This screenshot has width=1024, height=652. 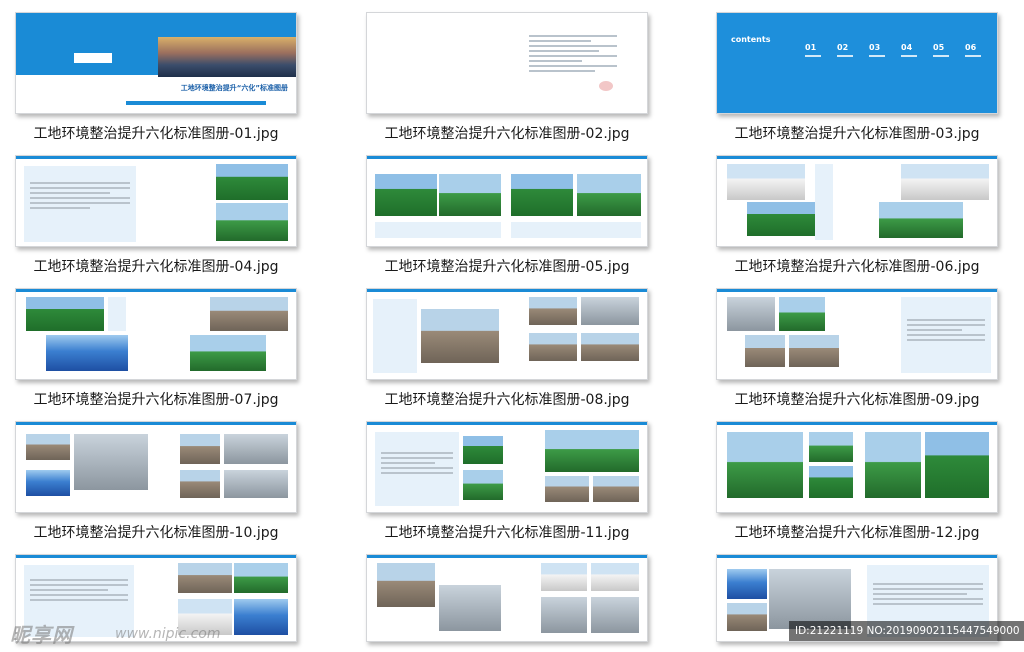 I want to click on cover-city-photo, so click(x=227, y=57).